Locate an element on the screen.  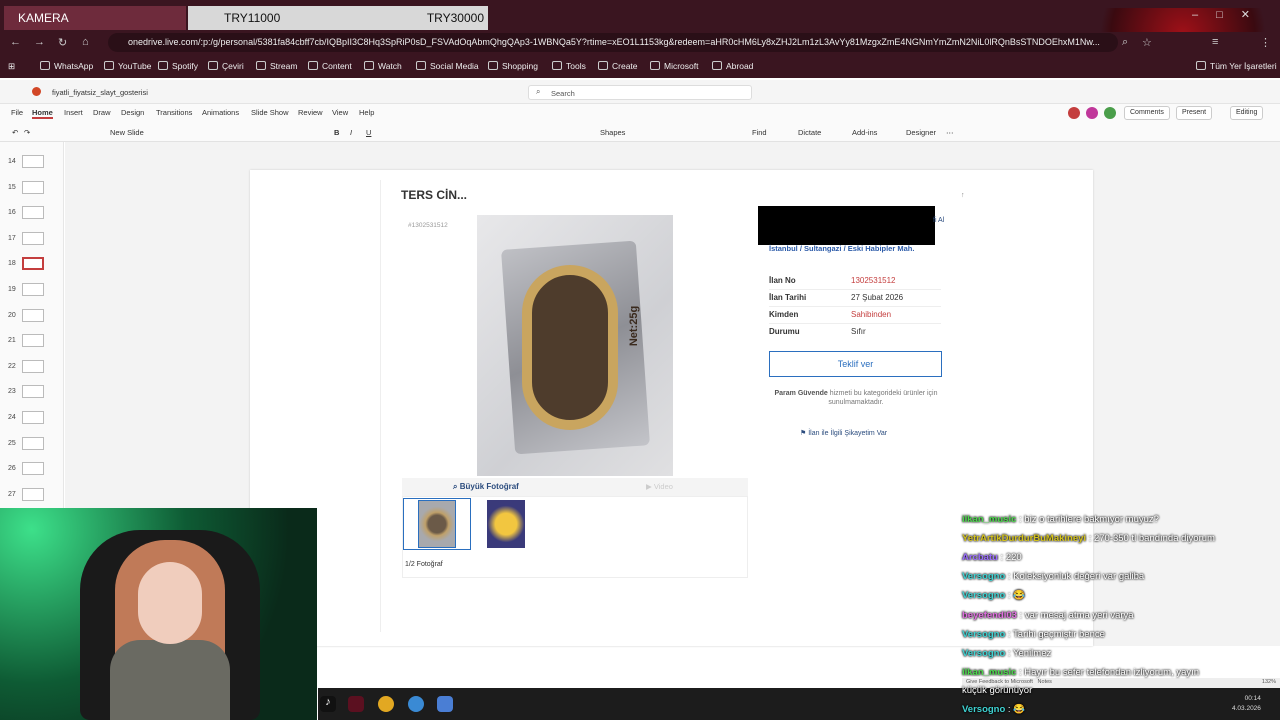
back-icon: ← is located at coordinates (15, 42).